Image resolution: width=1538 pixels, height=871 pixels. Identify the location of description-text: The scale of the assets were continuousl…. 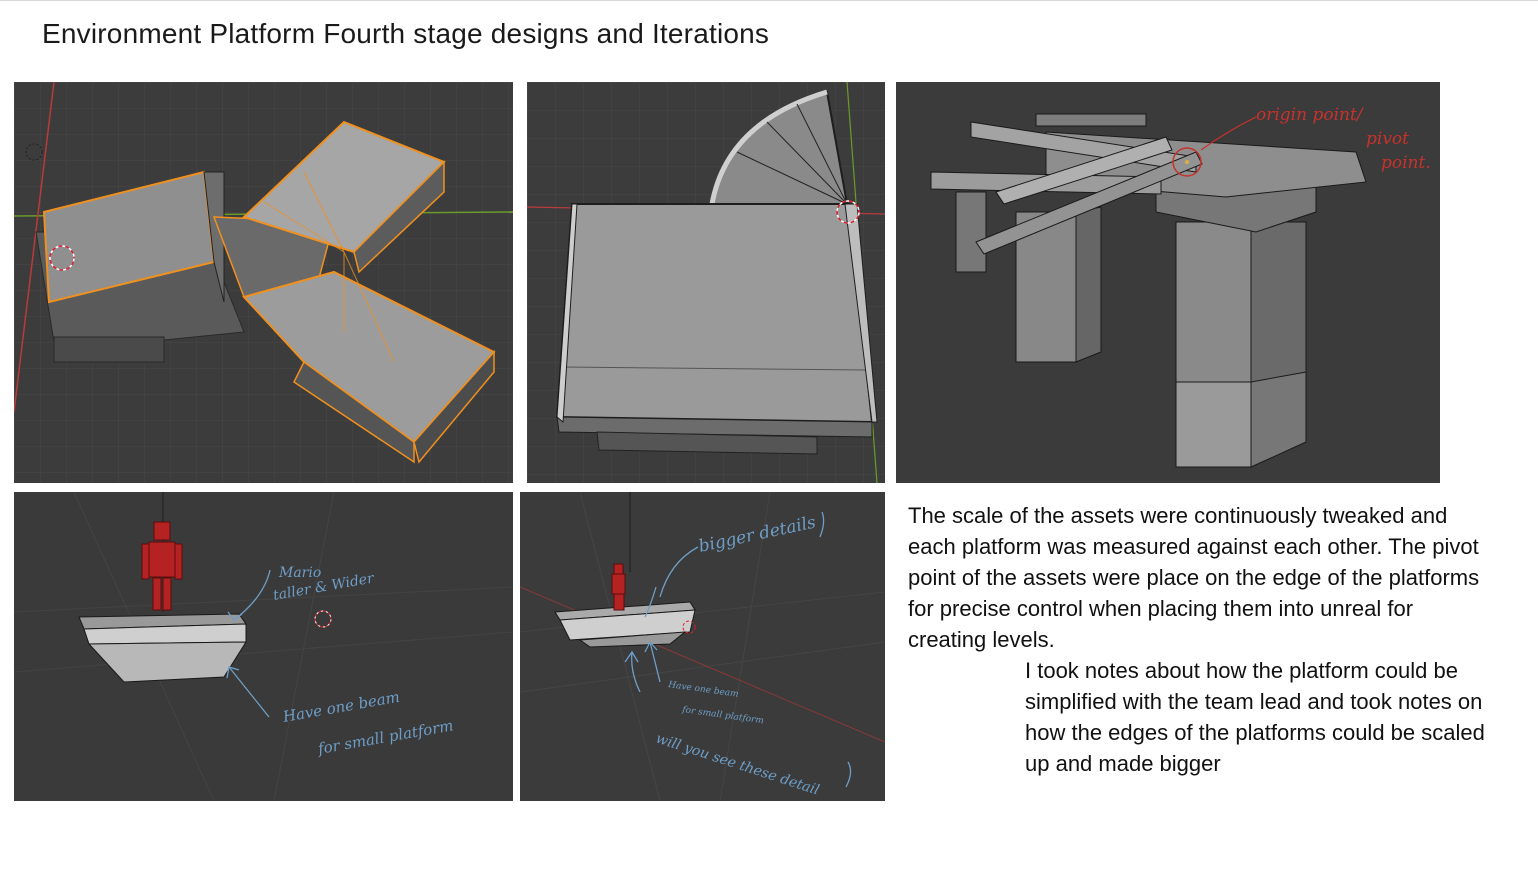
(1198, 639).